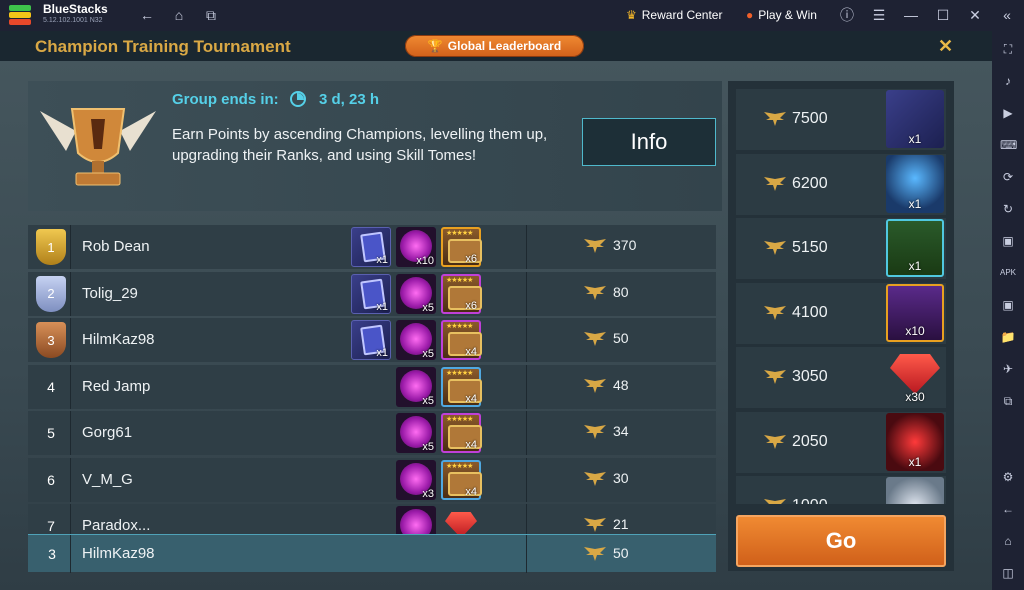 This screenshot has height=590, width=1024. Describe the element at coordinates (107, 479) in the screenshot. I see `player-name: V_M_G` at that location.